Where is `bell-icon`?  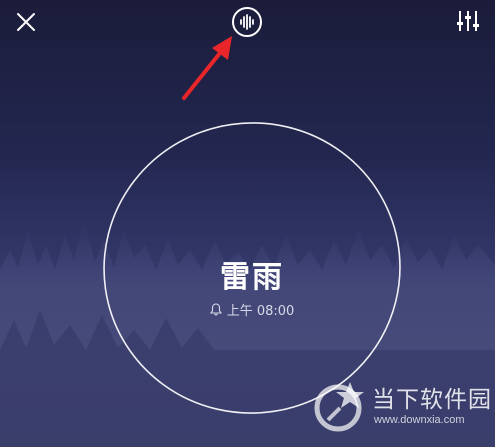 bell-icon is located at coordinates (215, 309).